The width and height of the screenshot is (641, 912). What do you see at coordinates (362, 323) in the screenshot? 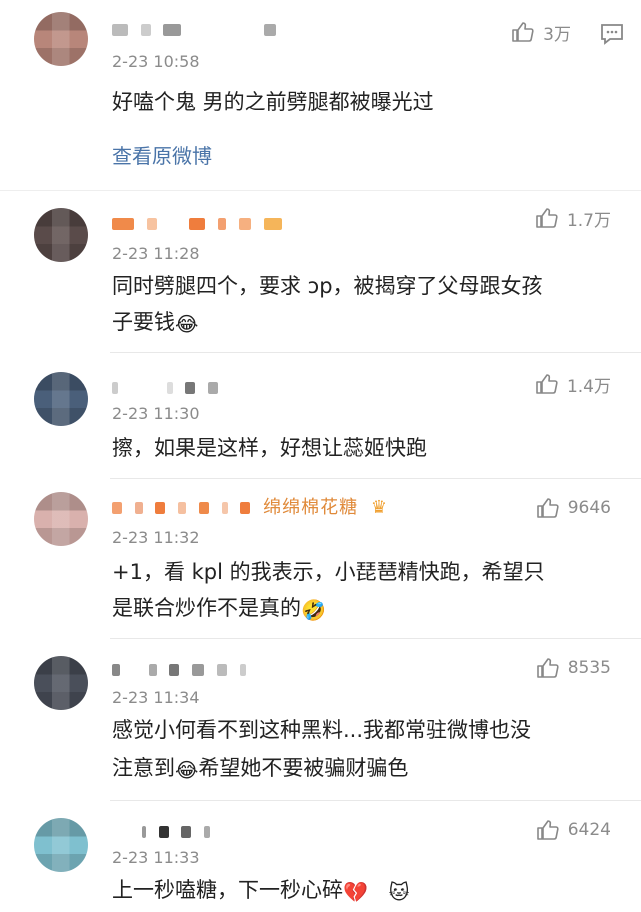
I see `comment-text-line-2: 子要钱😂` at bounding box center [362, 323].